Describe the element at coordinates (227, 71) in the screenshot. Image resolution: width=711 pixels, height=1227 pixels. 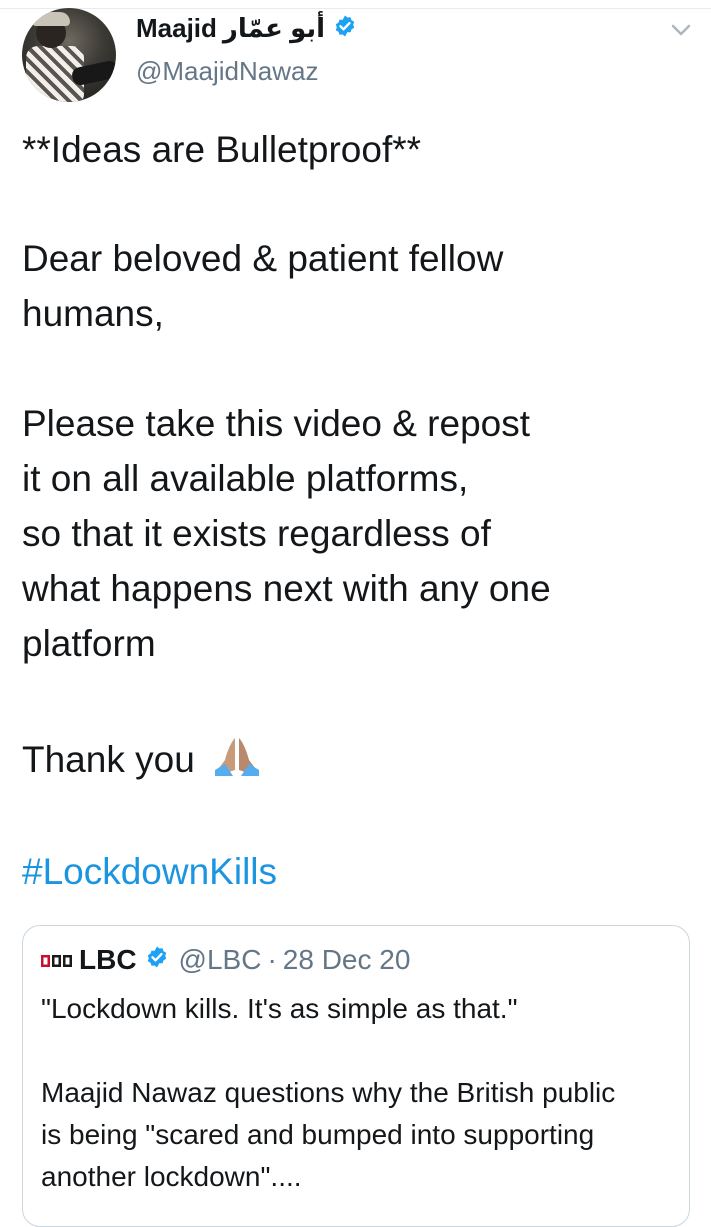
I see `author-handle: @MaajidNawaz` at that location.